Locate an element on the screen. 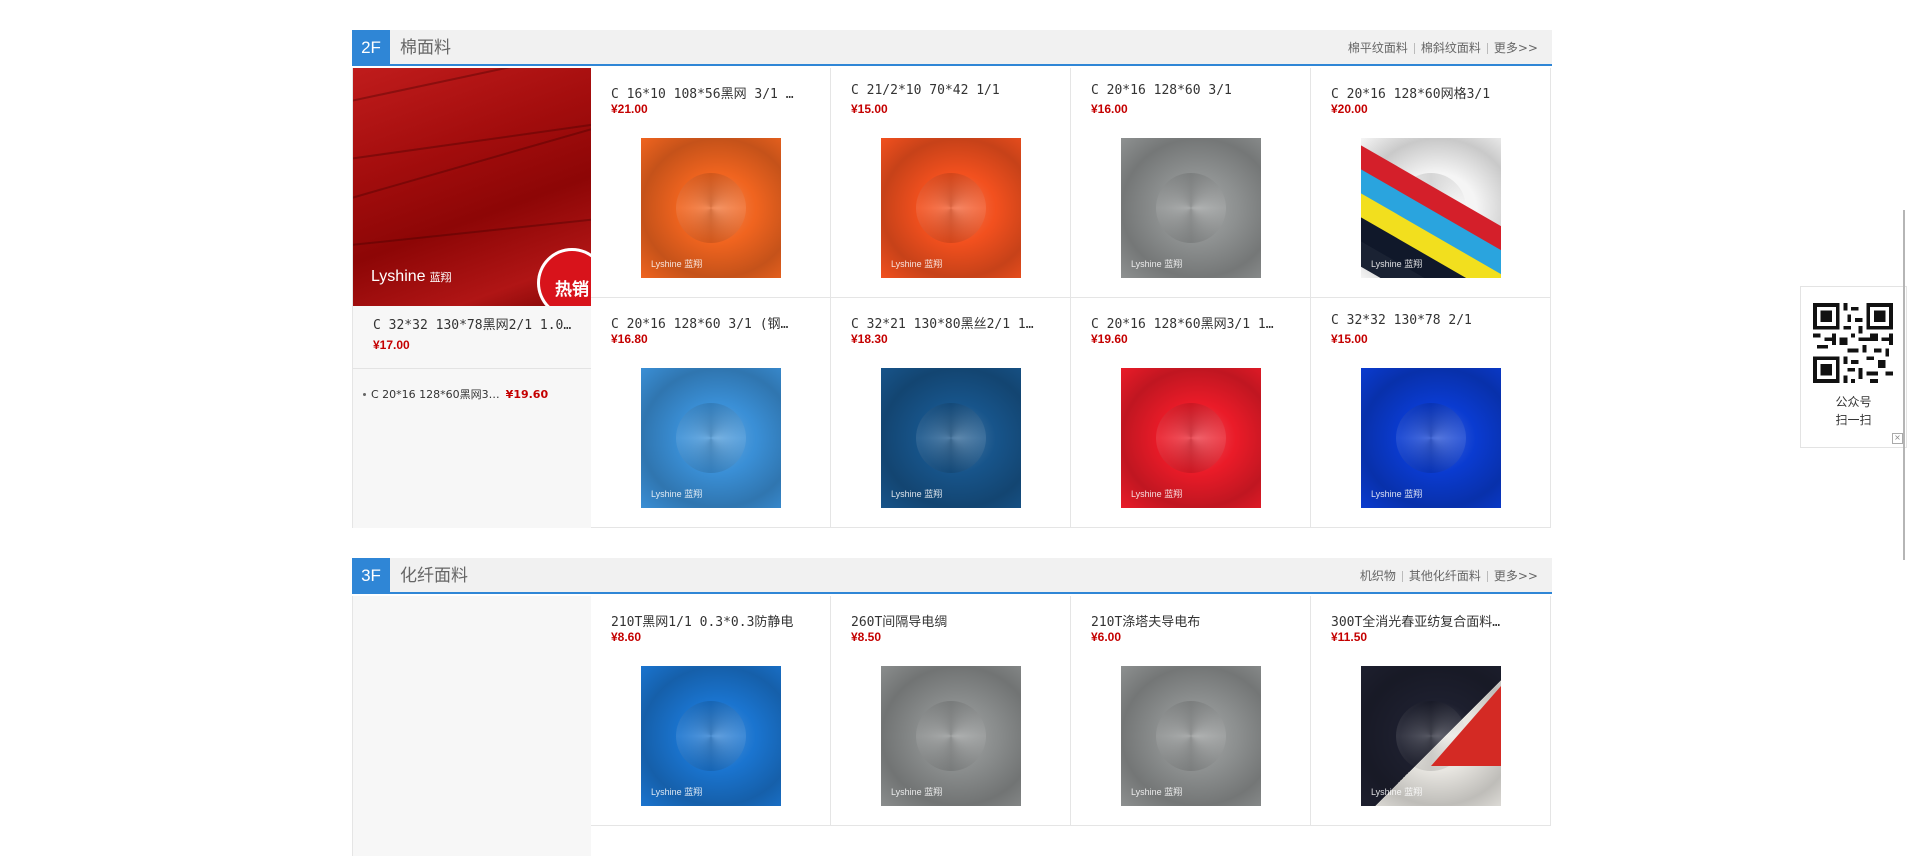 The width and height of the screenshot is (1907, 856). floor-link-plain: 棉平纹面料 is located at coordinates (1378, 48).